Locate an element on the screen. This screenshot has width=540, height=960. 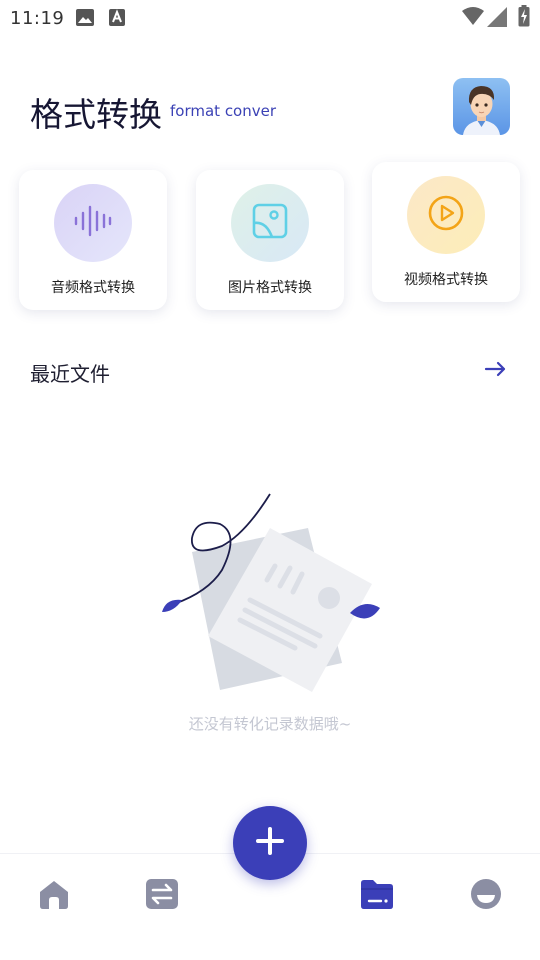
nav-home is located at coordinates (54, 896).